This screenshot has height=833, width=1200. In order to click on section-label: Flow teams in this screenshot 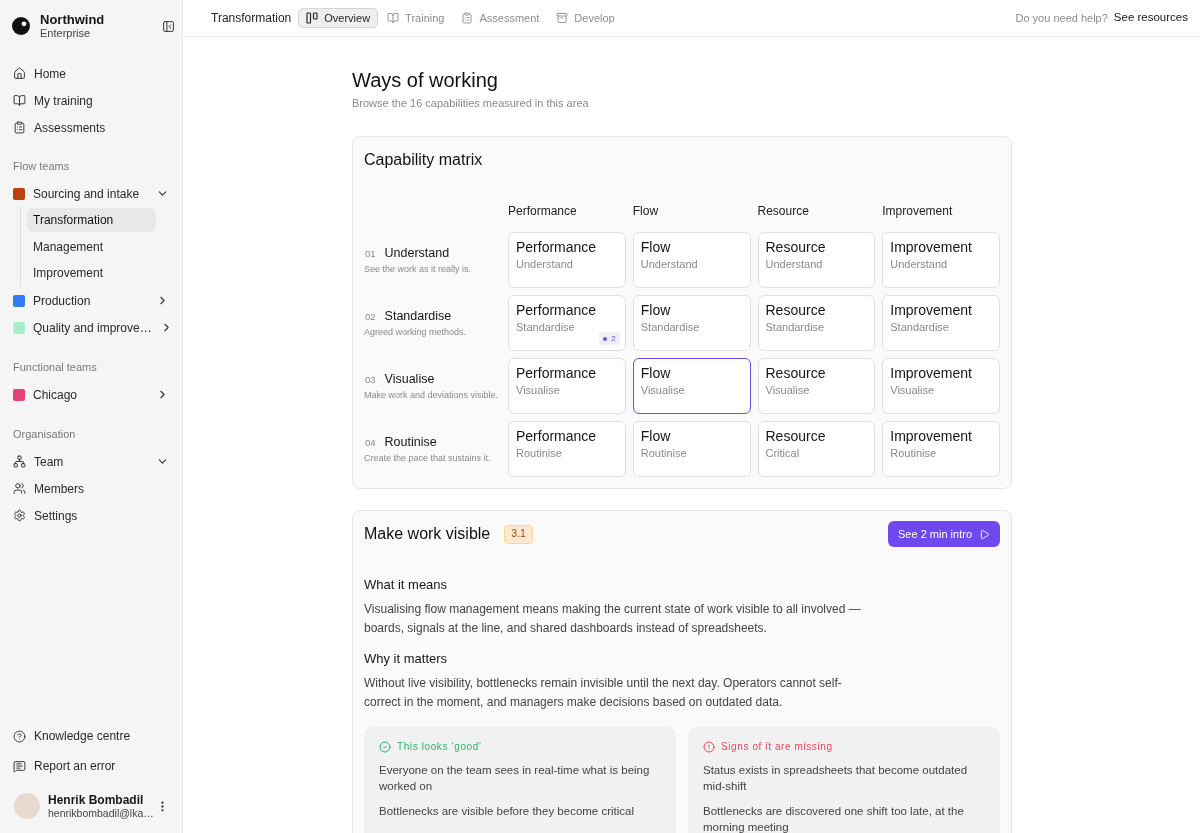, I will do `click(41, 166)`.